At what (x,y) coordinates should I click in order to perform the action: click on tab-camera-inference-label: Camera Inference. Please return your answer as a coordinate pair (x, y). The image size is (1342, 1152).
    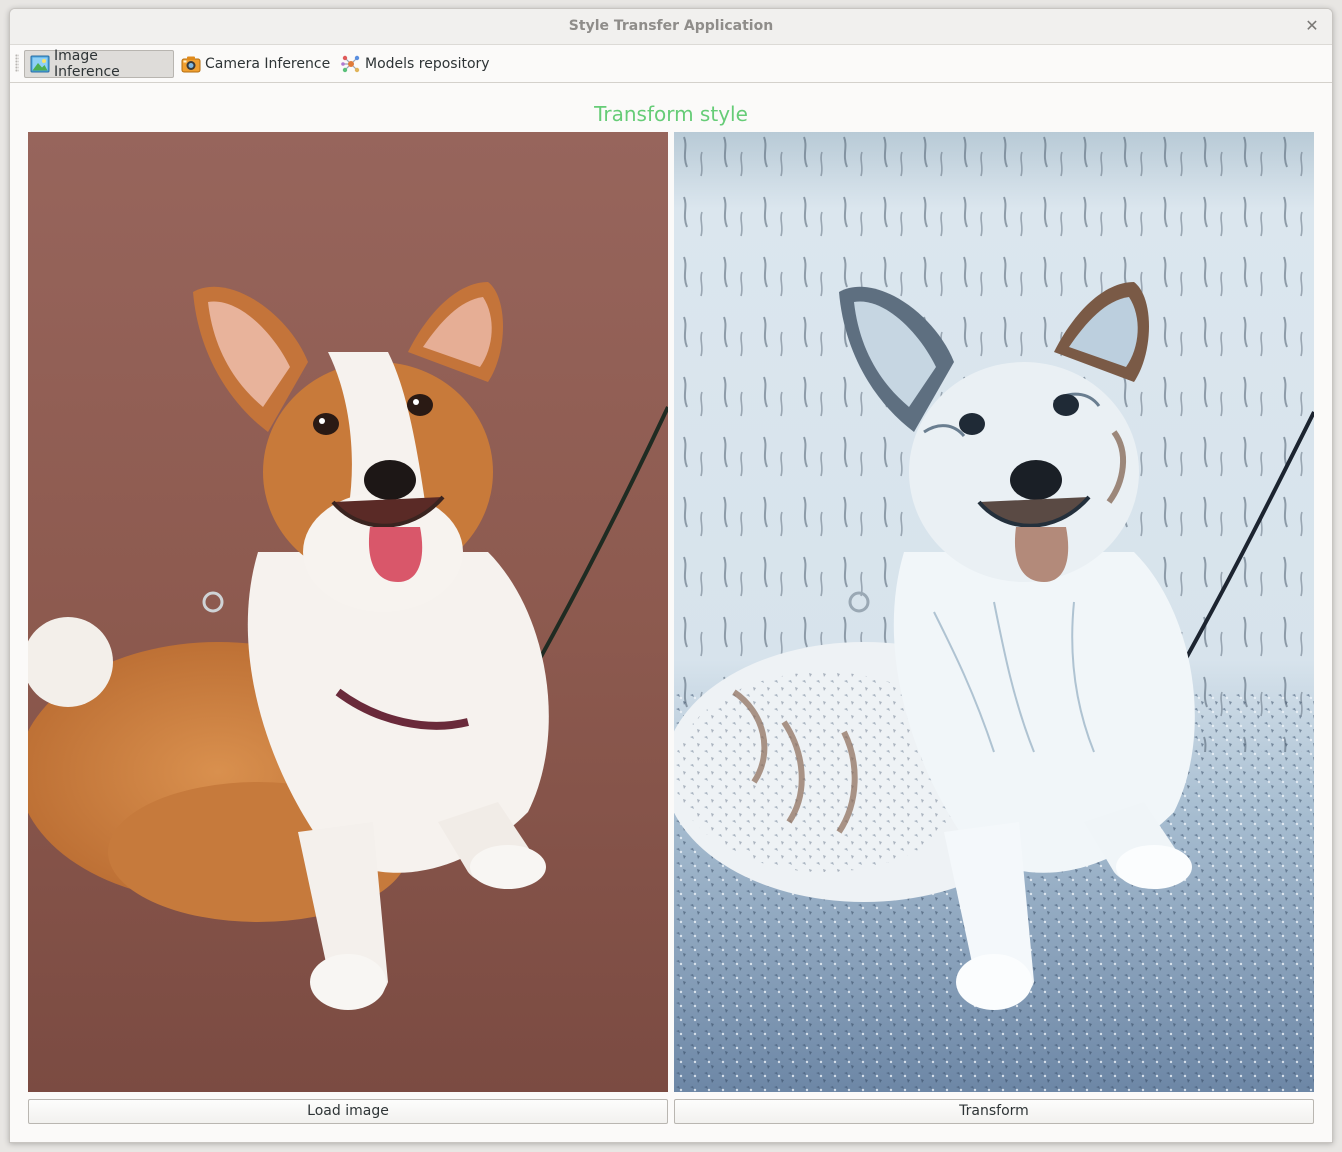
    Looking at the image, I should click on (268, 64).